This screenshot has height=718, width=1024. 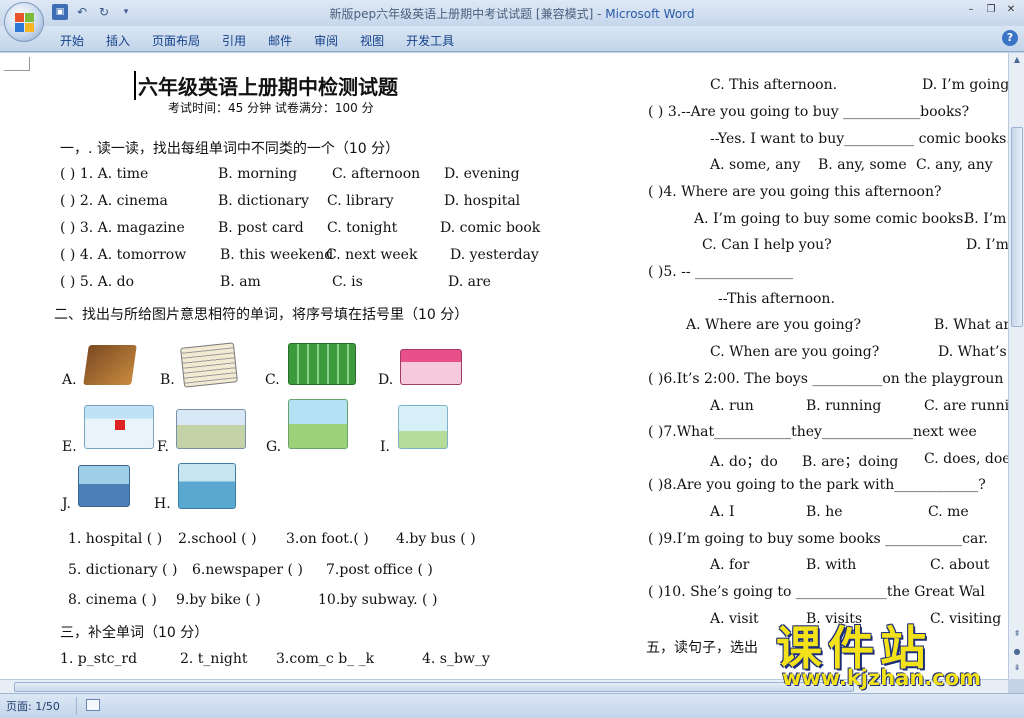 What do you see at coordinates (973, 352) in the screenshot?
I see `q5-opt-d: D. What’s y` at bounding box center [973, 352].